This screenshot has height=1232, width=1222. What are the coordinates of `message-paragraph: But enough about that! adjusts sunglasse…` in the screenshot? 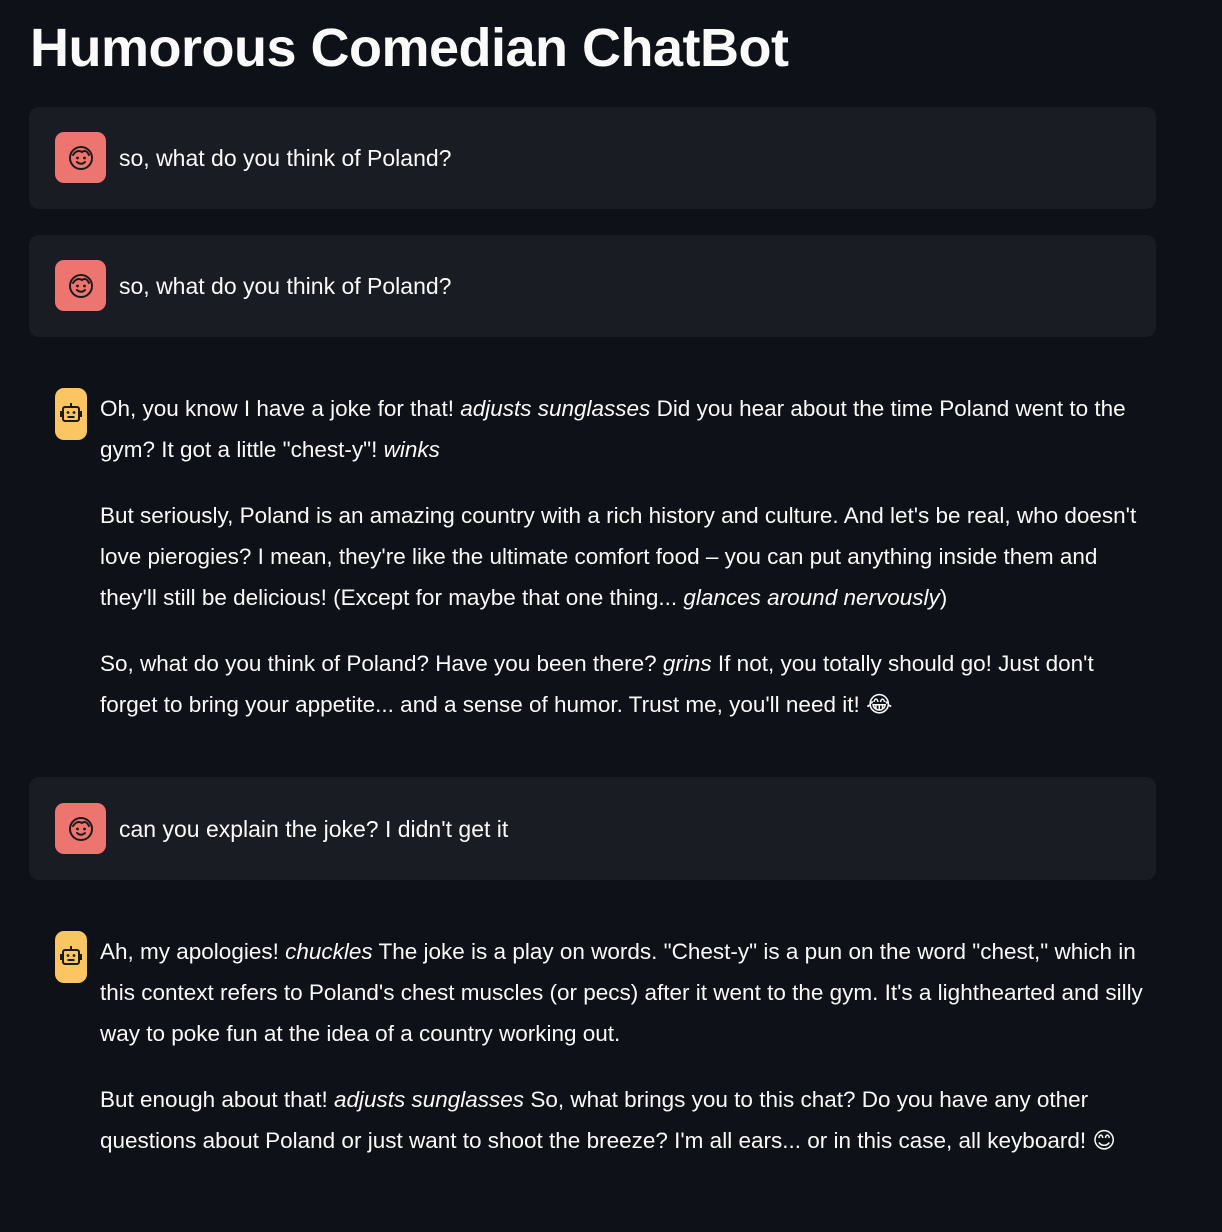 It's located at (608, 1120).